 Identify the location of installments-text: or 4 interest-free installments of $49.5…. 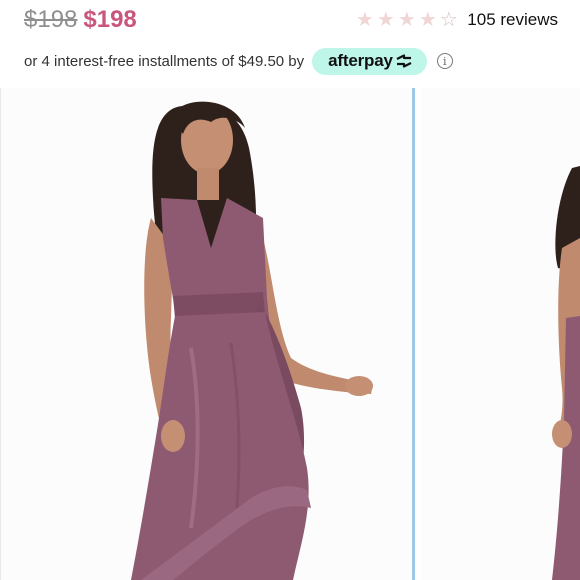
(164, 61).